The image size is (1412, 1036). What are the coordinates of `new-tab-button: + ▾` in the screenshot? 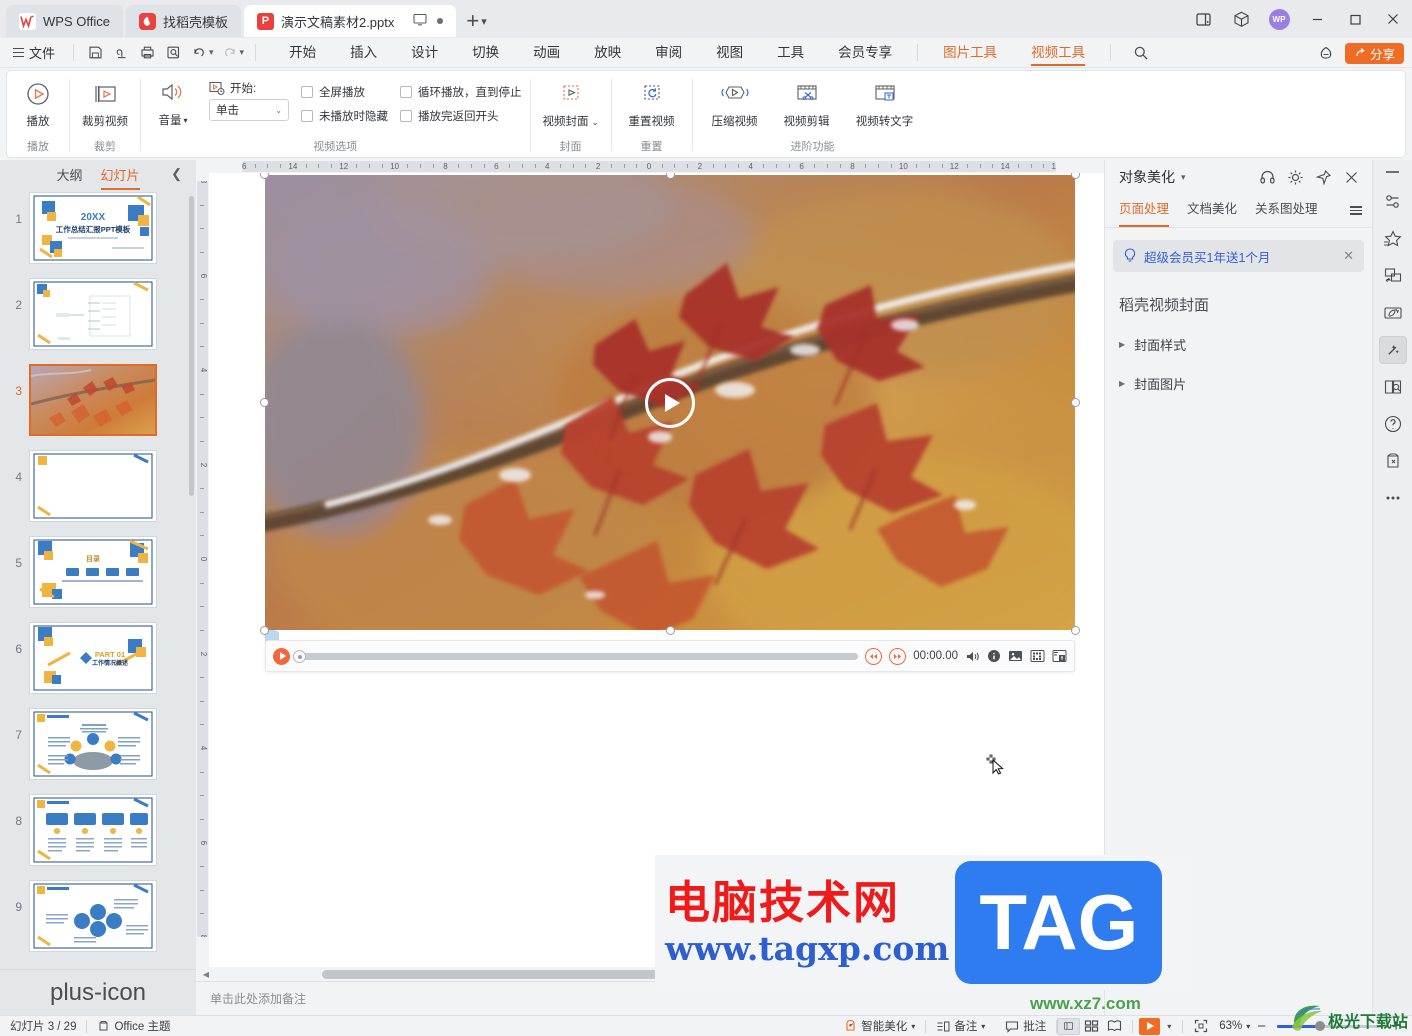 It's located at (476, 21).